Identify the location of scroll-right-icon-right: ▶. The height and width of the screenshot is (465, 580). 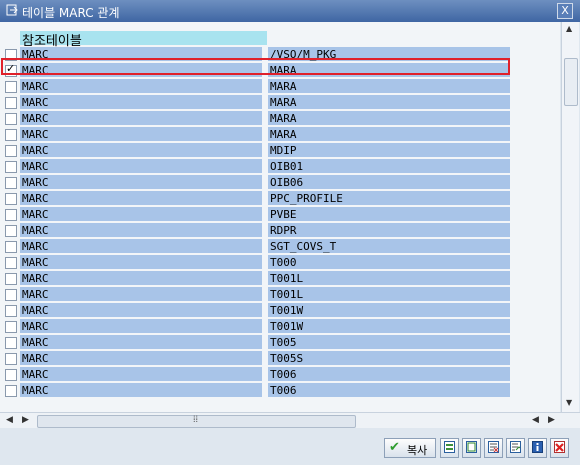
(551, 420).